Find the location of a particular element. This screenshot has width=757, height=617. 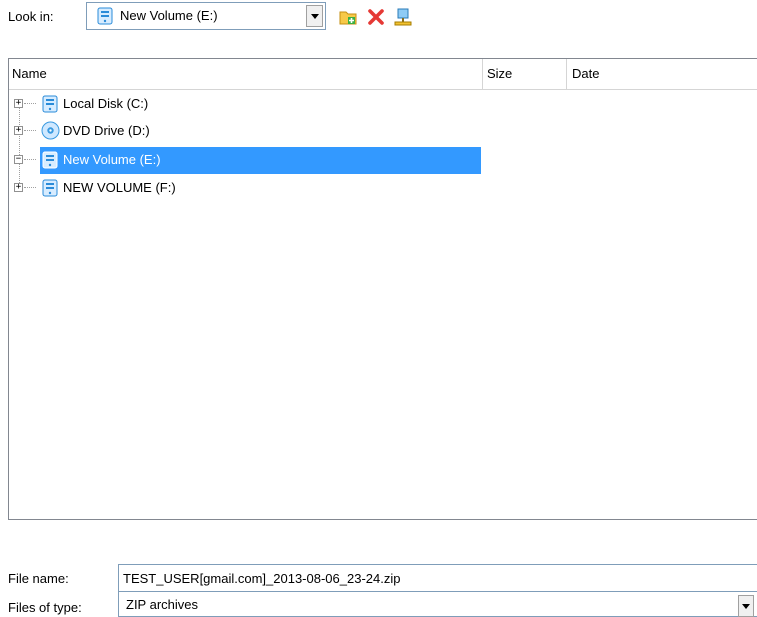

new-folder-button is located at coordinates (348, 17).